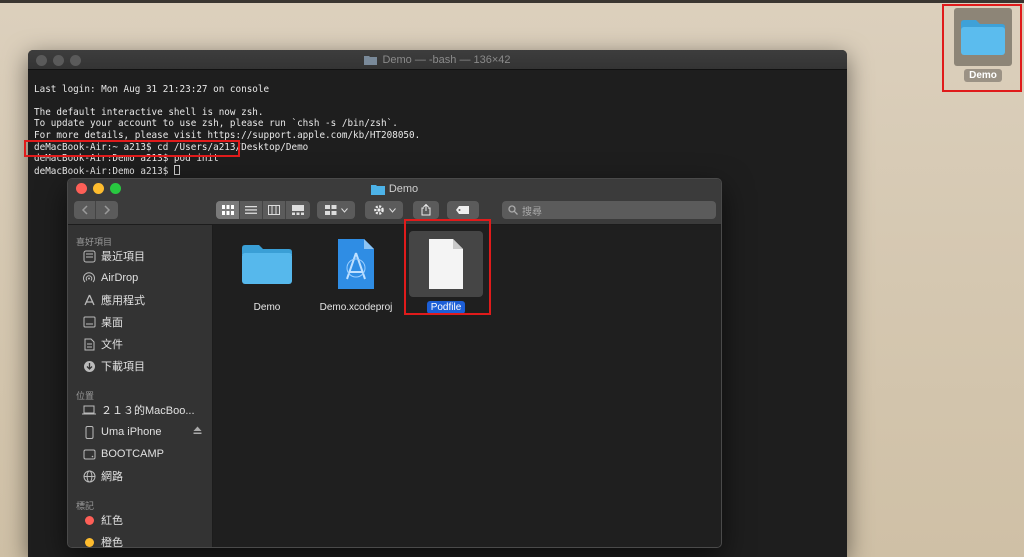 The width and height of the screenshot is (1024, 557). Describe the element at coordinates (112, 345) in the screenshot. I see `sidebar-item-label: 文件` at that location.